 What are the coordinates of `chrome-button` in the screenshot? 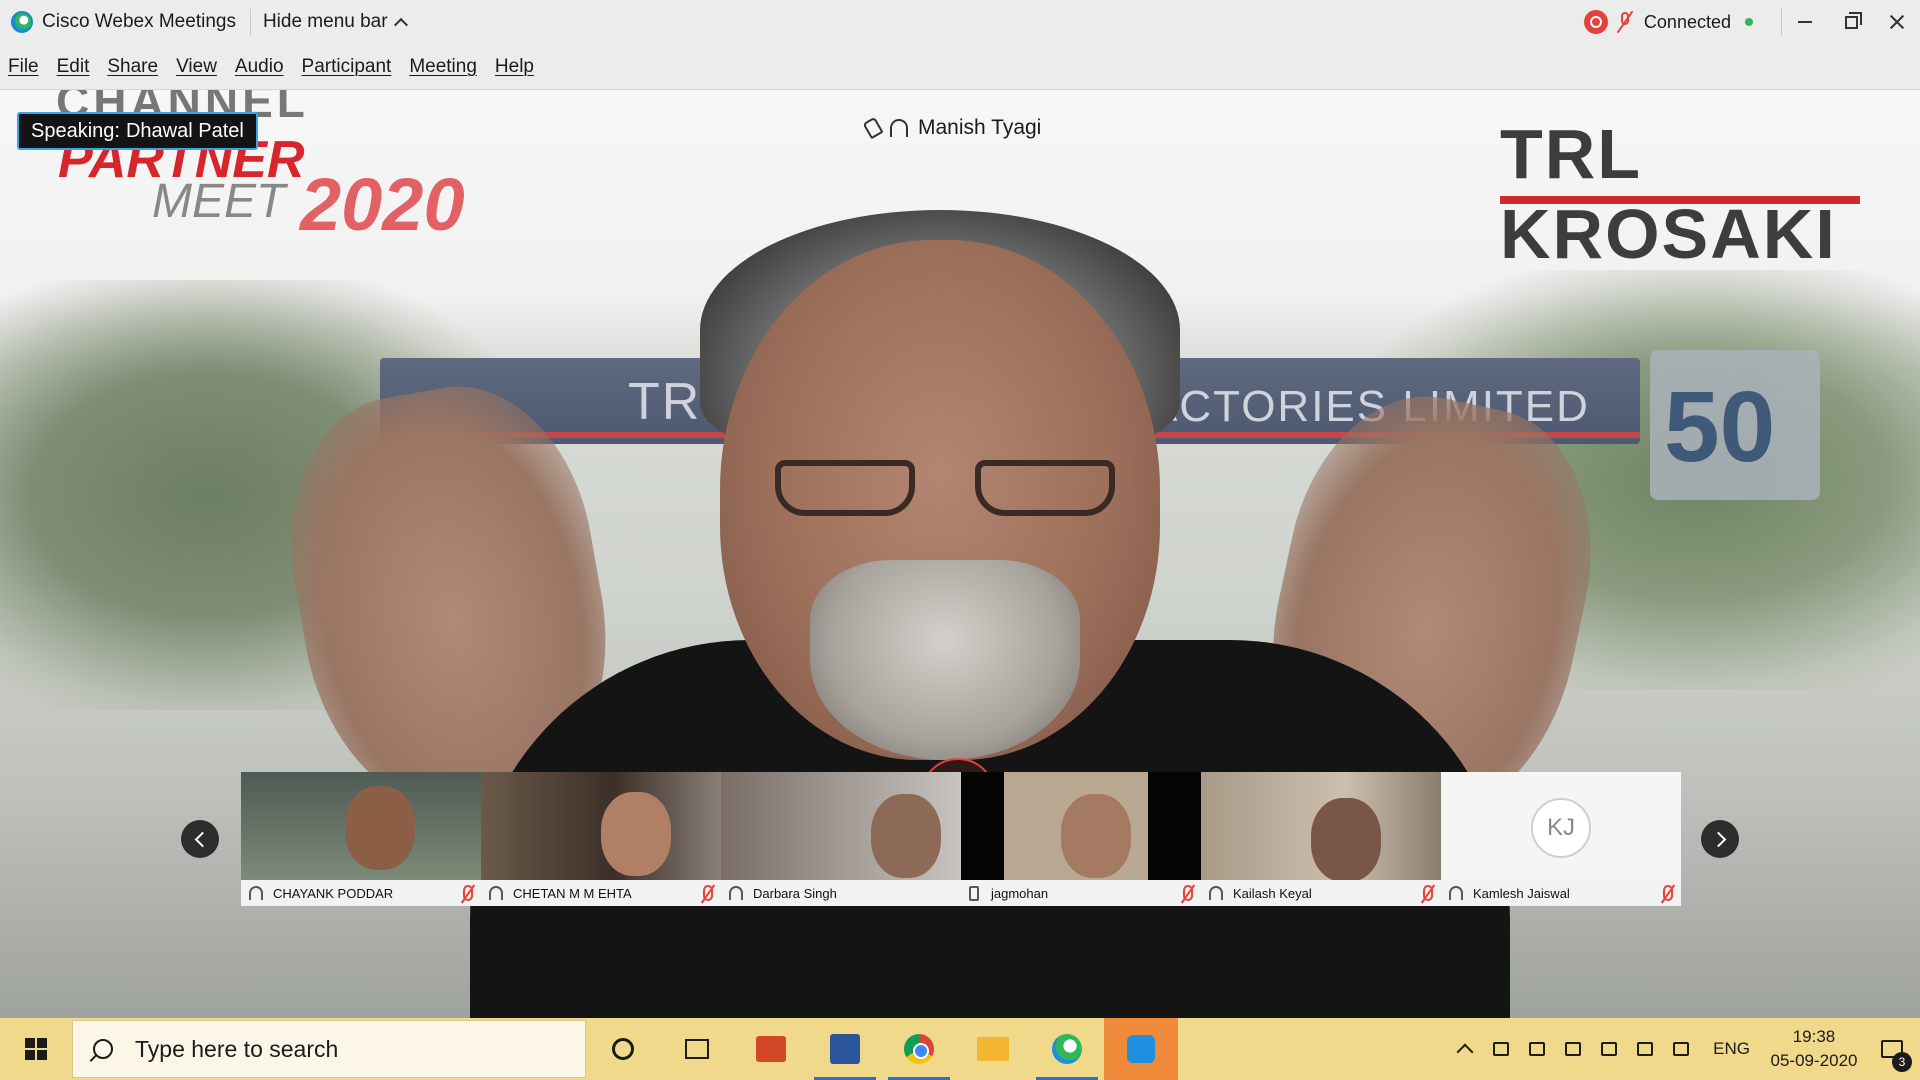 It's located at (919, 1049).